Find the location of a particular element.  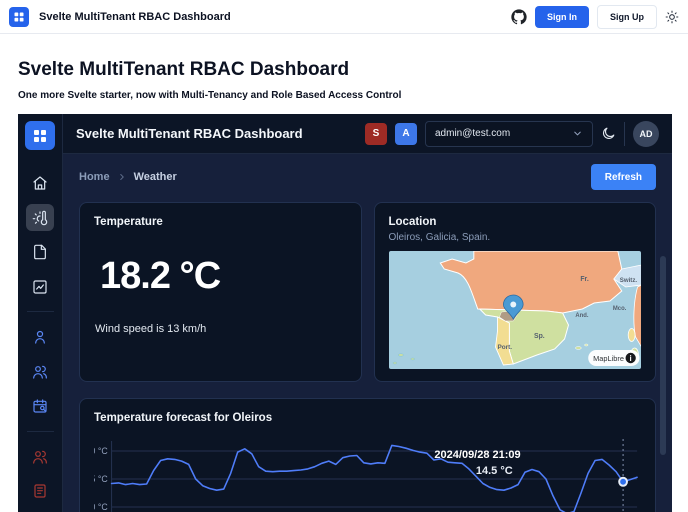

sidebar-item-audit-log is located at coordinates (40, 491).